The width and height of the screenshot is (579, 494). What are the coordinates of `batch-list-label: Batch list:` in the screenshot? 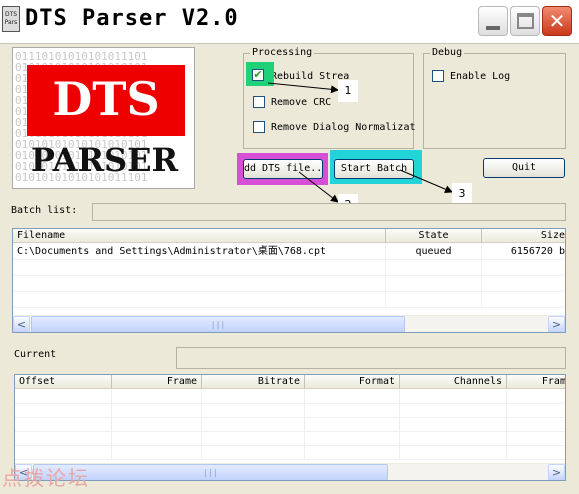 It's located at (44, 210).